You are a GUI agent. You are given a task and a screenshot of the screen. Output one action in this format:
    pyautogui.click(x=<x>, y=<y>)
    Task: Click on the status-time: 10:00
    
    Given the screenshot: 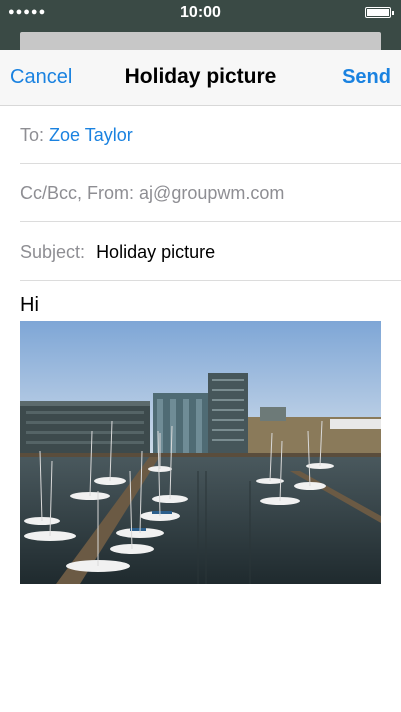 What is the action you would take?
    pyautogui.click(x=200, y=12)
    